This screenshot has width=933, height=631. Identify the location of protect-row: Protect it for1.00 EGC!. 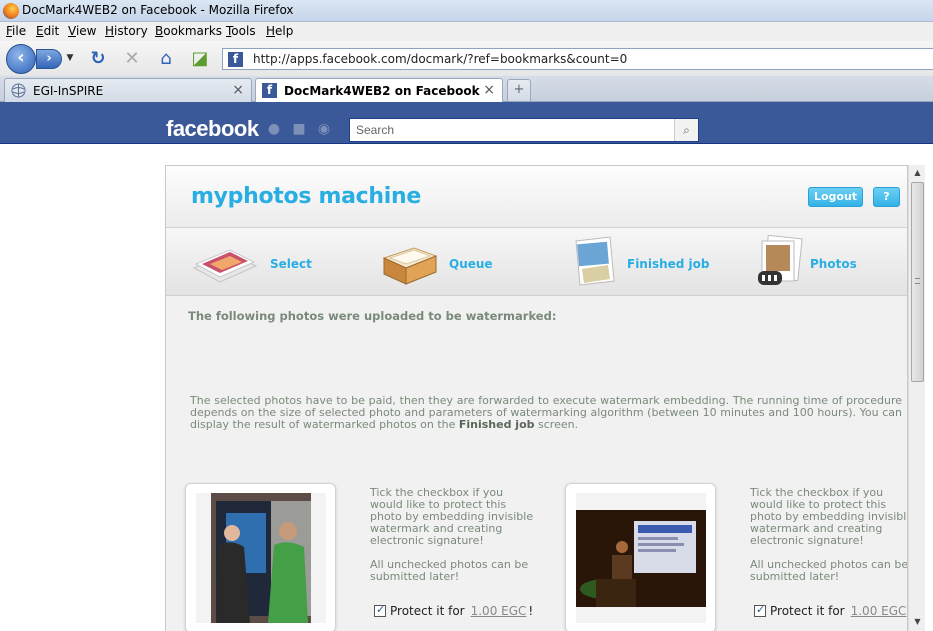
(830, 610).